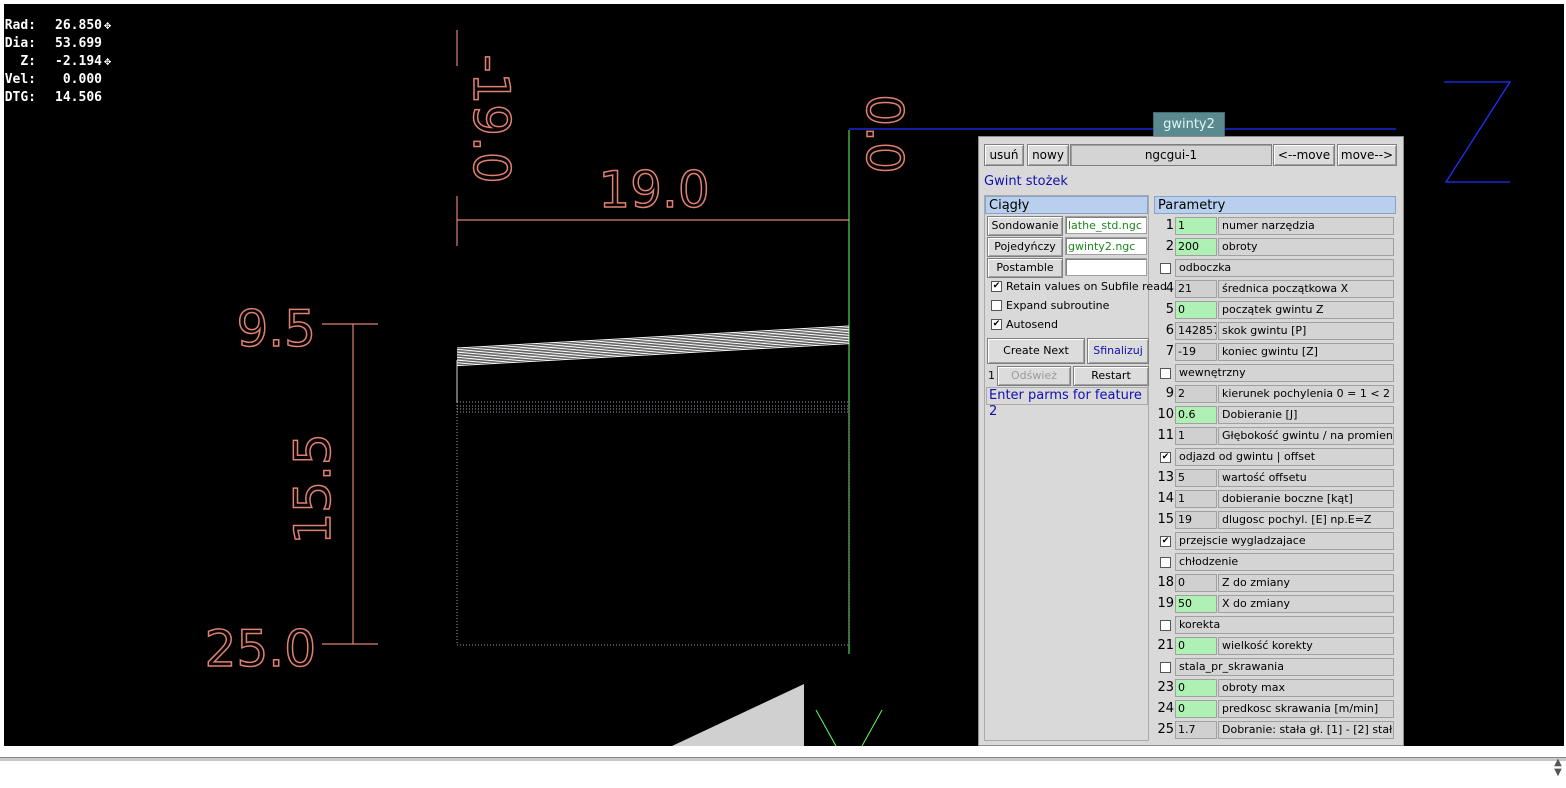 The width and height of the screenshot is (1566, 788). I want to click on param-label: predkosc skrawania [m/min], so click(1306, 709).